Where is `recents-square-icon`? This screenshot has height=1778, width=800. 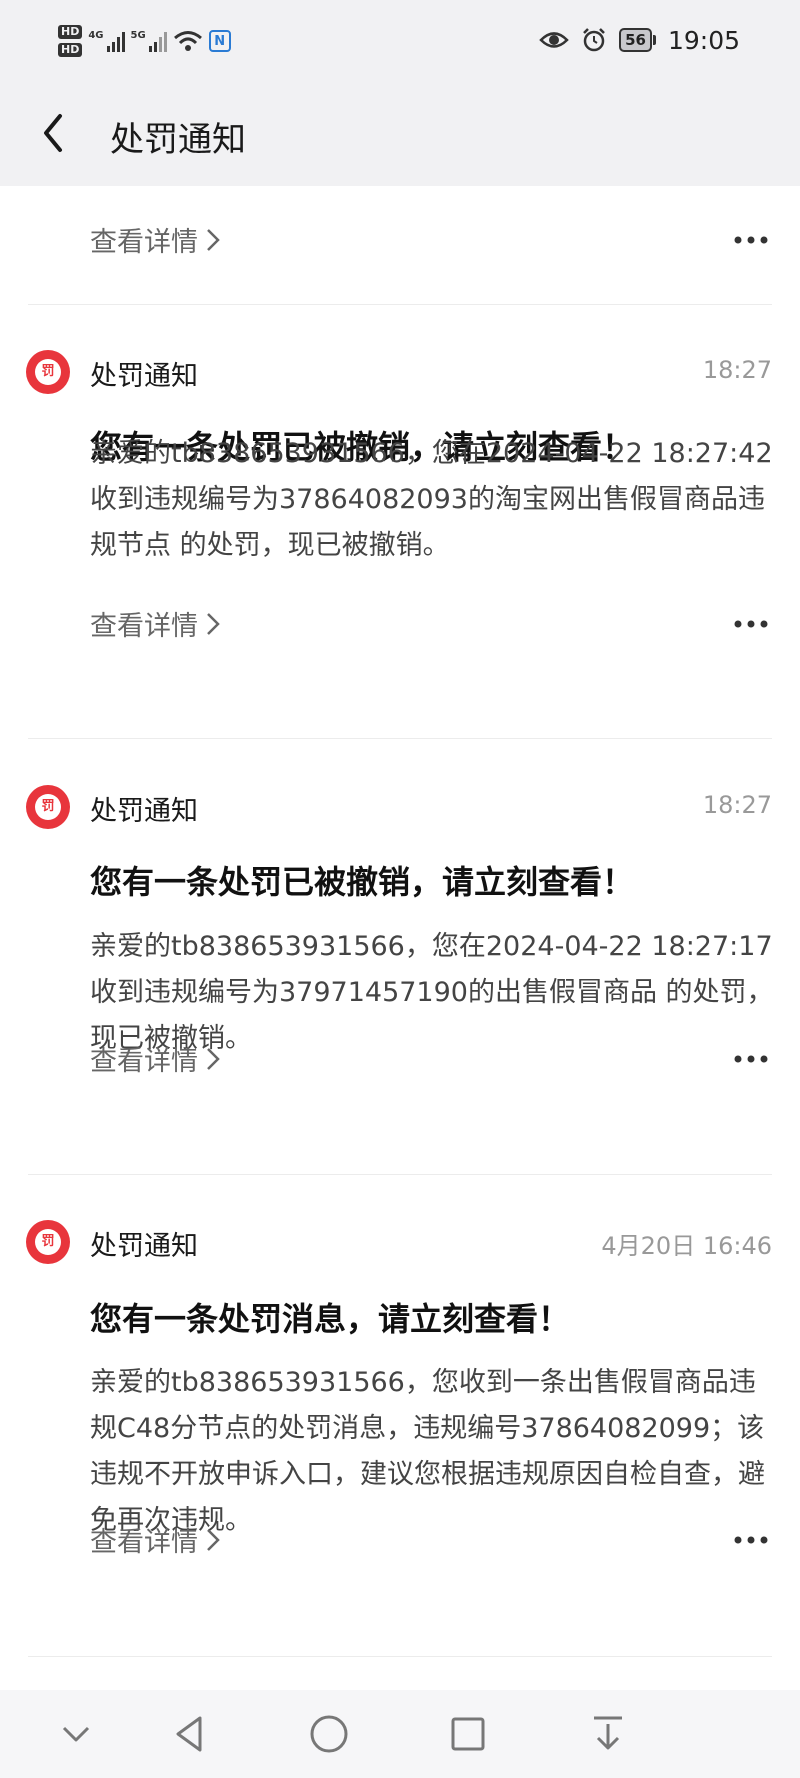 recents-square-icon is located at coordinates (468, 1734).